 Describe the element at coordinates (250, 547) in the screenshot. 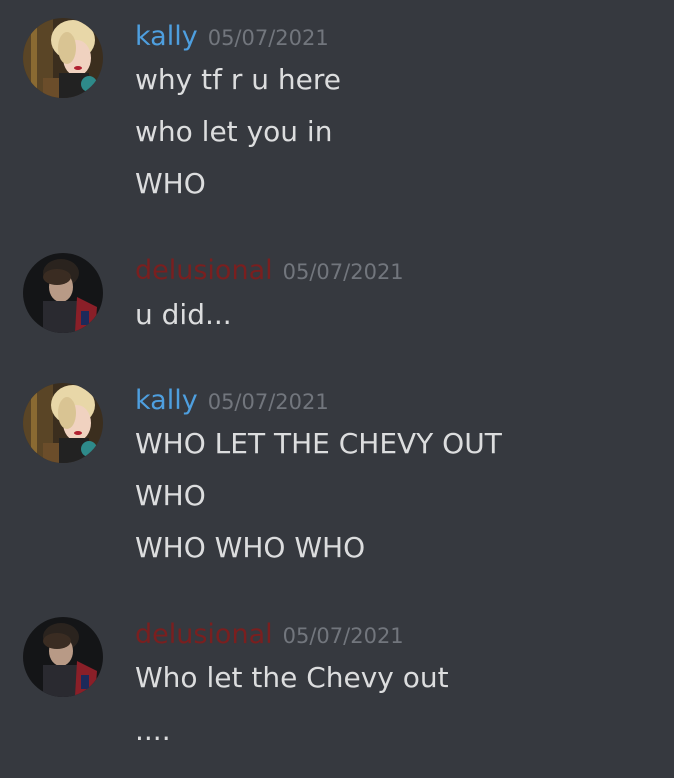

I see `message-text: WHO WHO WHO` at that location.